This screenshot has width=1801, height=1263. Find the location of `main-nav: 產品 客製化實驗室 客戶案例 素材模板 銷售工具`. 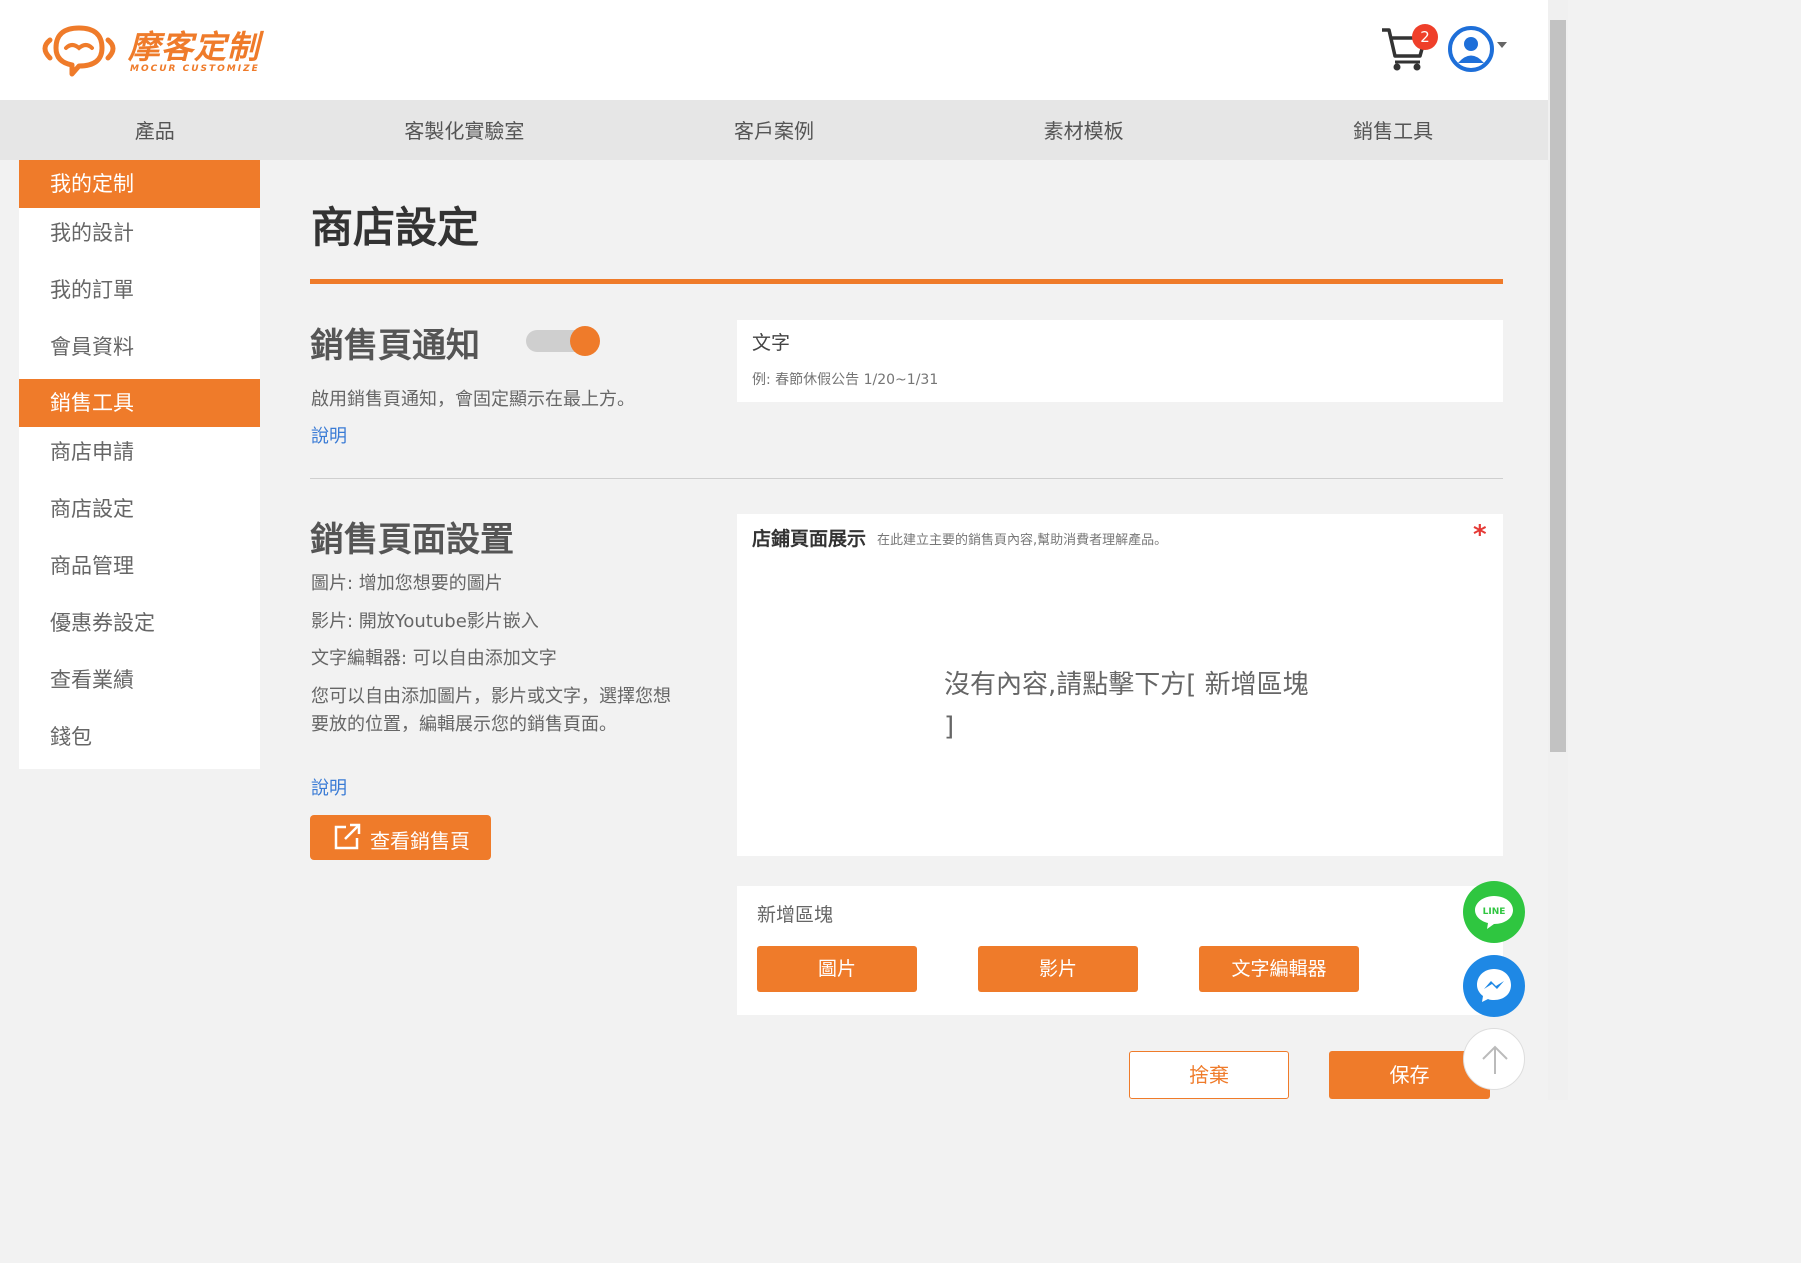

main-nav: 產品 客製化實驗室 客戶案例 素材模板 銷售工具 is located at coordinates (774, 130).